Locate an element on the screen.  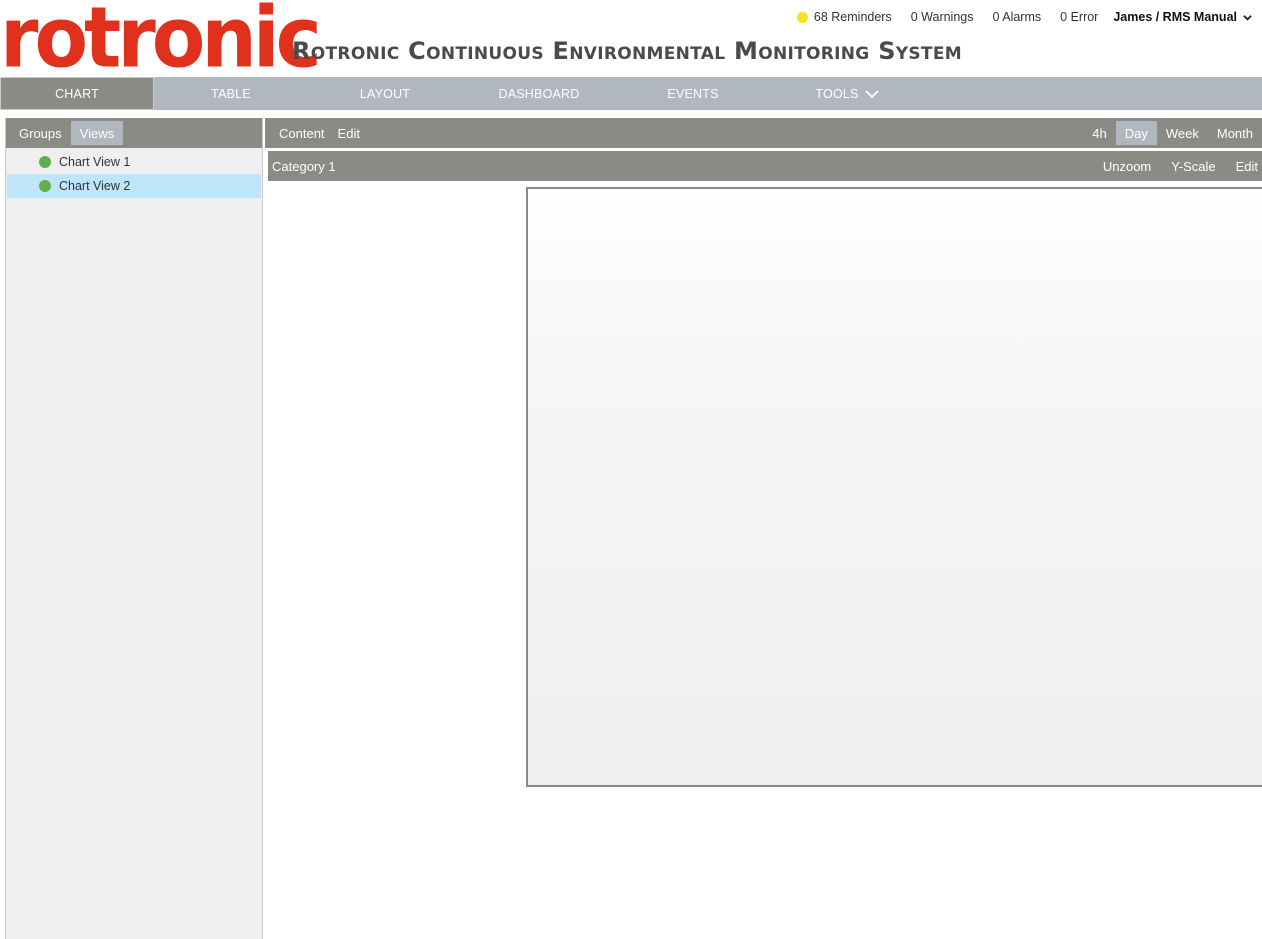
chart-toolbar: Content Edit 4h Day Week Month is located at coordinates (763, 133).